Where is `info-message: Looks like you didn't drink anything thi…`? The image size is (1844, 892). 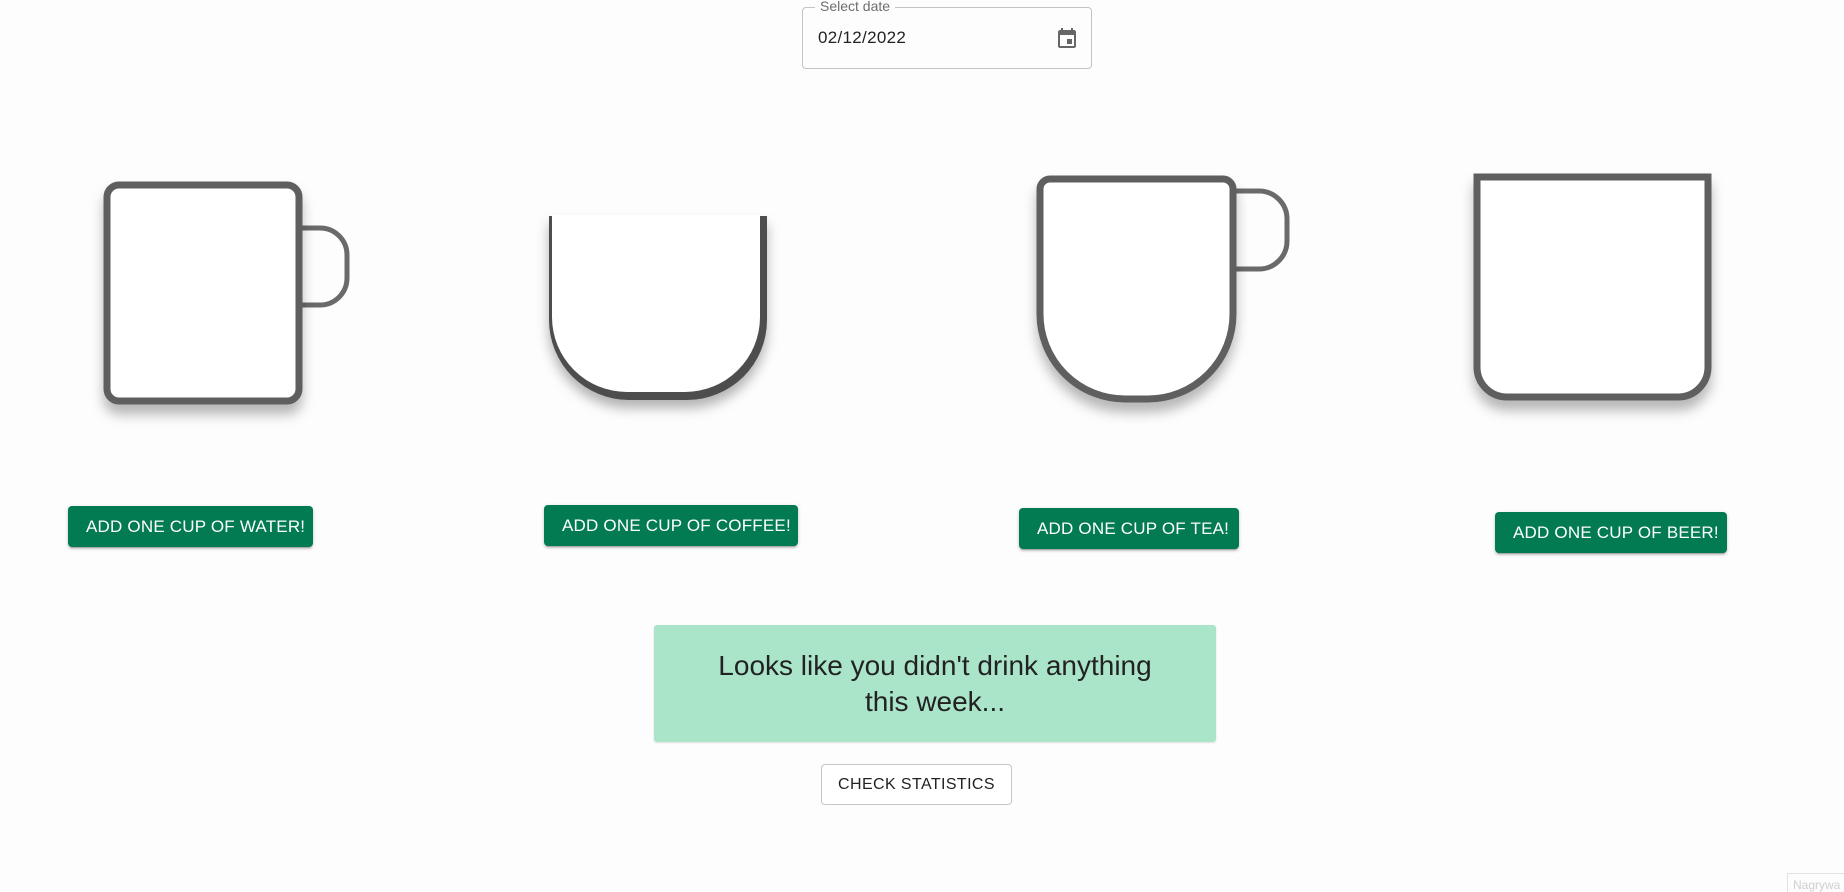
info-message: Looks like you didn't drink anything thi… is located at coordinates (935, 683).